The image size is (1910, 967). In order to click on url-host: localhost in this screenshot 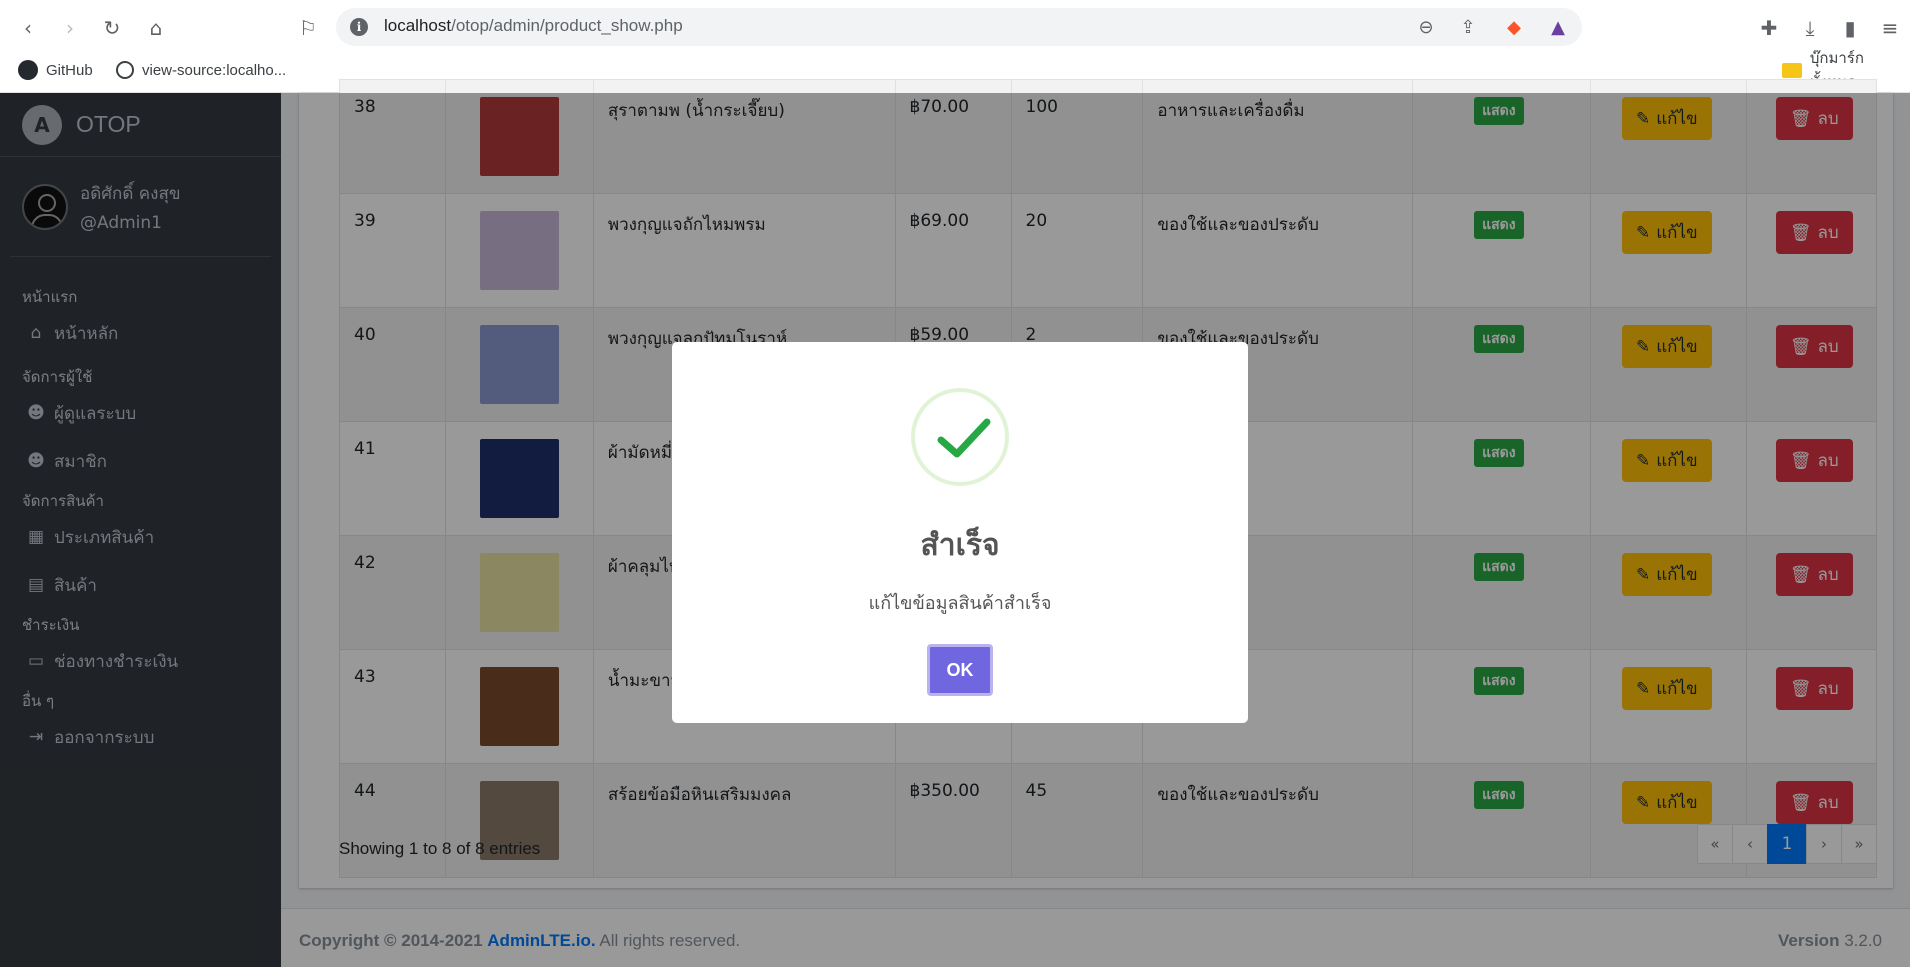, I will do `click(418, 25)`.